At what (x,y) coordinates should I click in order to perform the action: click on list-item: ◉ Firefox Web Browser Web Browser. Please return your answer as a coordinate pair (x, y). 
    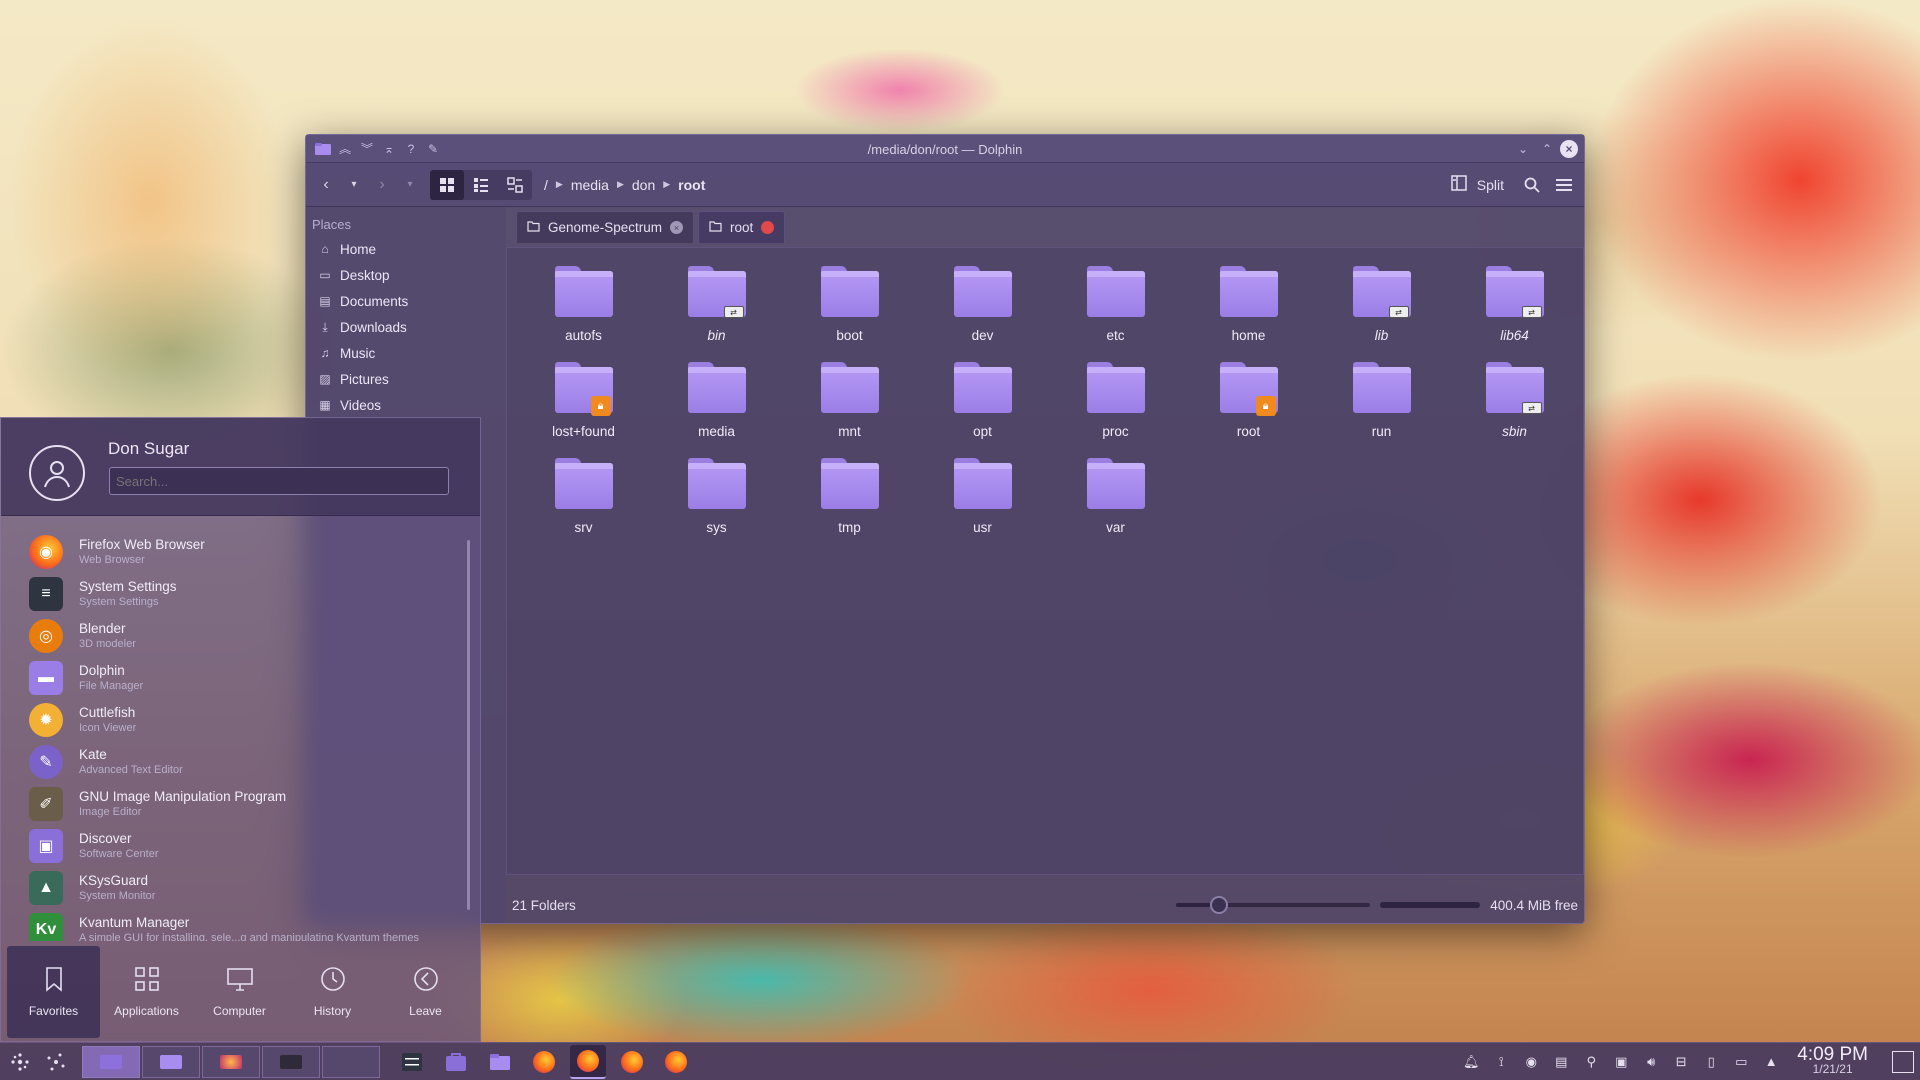
    Looking at the image, I should click on (236, 552).